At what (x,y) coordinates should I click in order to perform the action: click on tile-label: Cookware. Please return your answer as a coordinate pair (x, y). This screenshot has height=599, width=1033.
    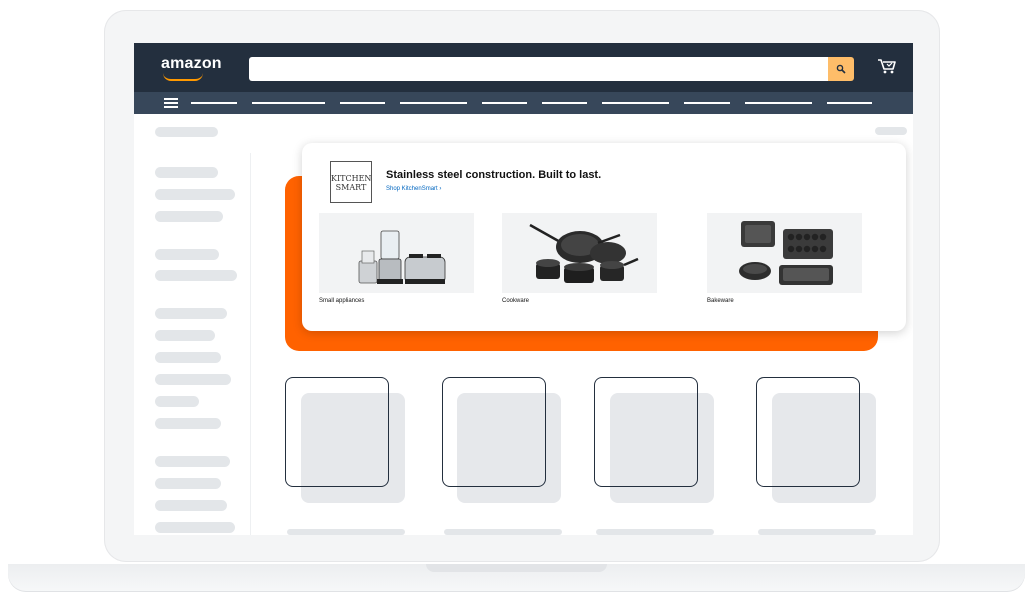
    Looking at the image, I should click on (515, 301).